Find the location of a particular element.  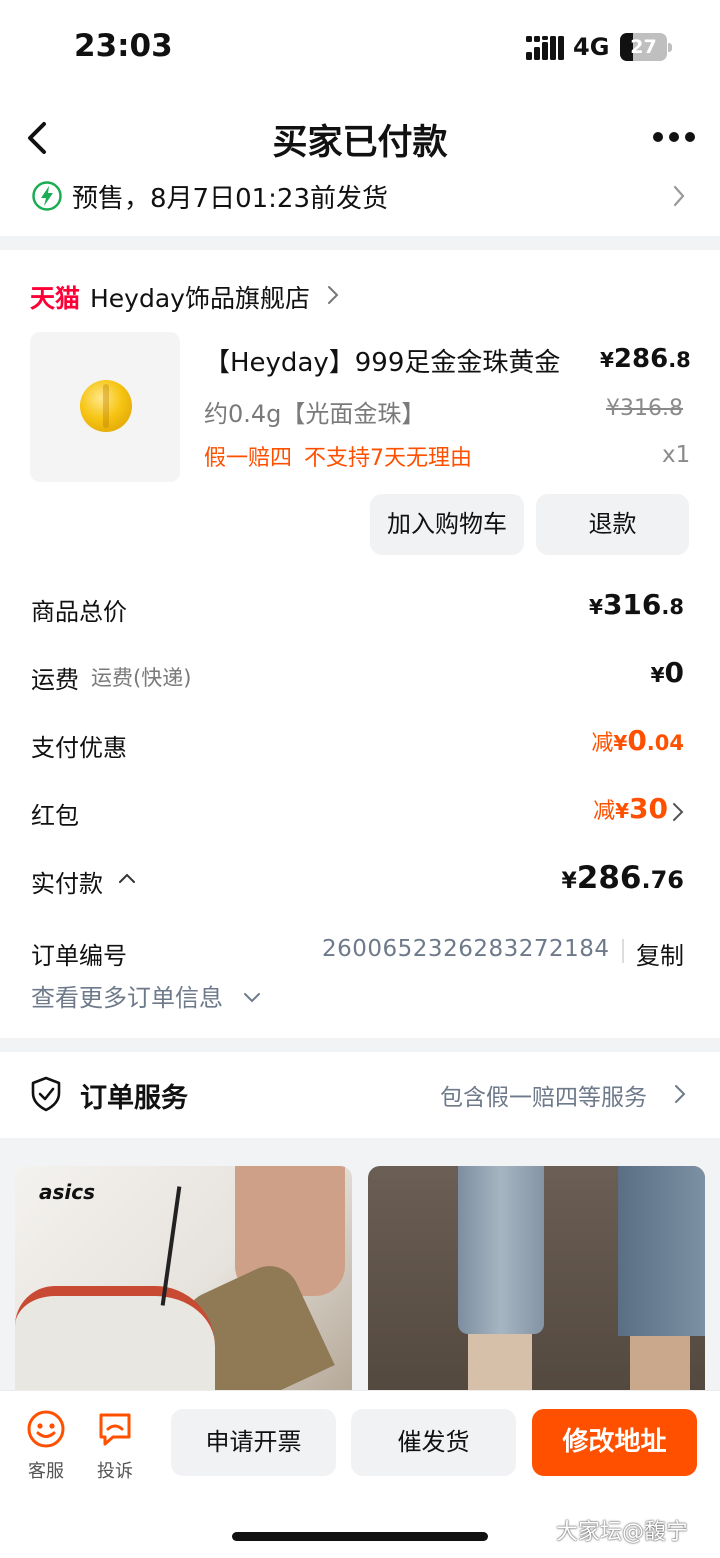

product-image is located at coordinates (105, 407).